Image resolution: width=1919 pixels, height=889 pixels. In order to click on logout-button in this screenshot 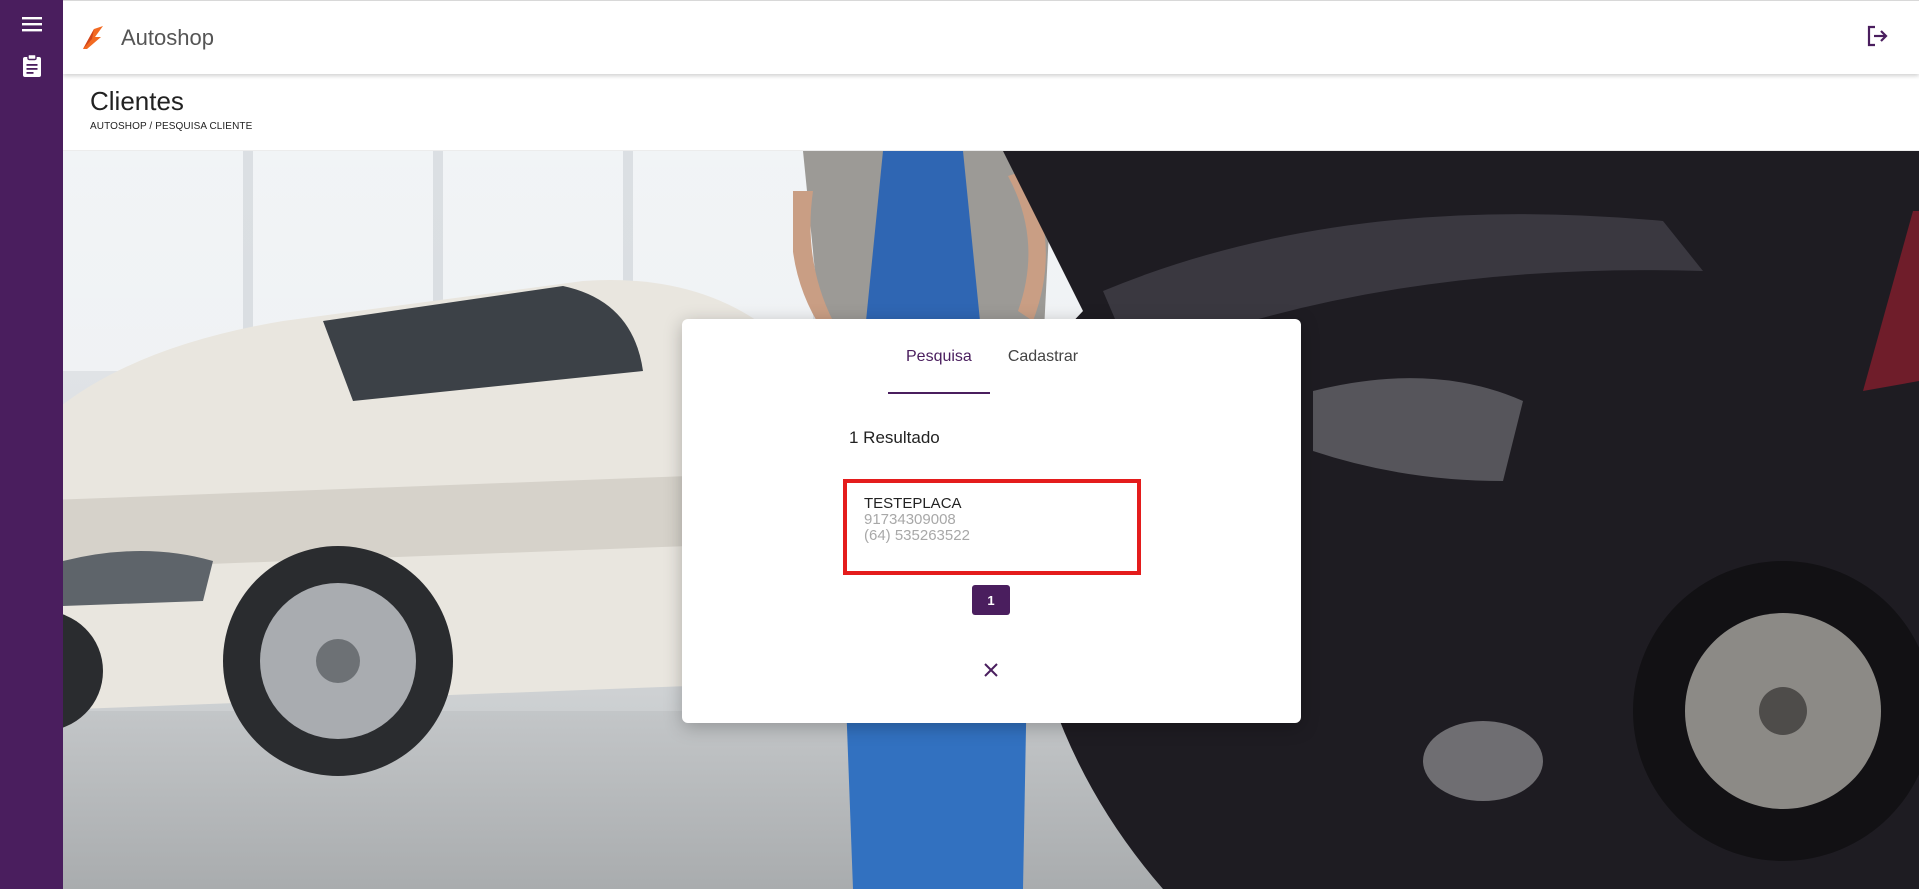, I will do `click(1877, 38)`.